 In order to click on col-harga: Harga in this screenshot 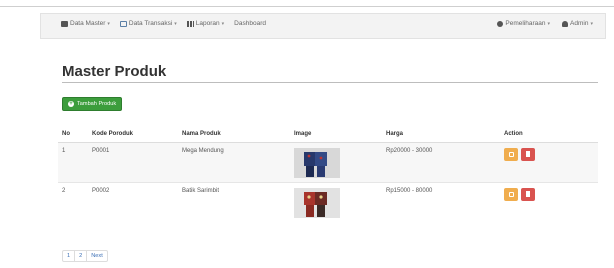, I will do `click(441, 134)`.